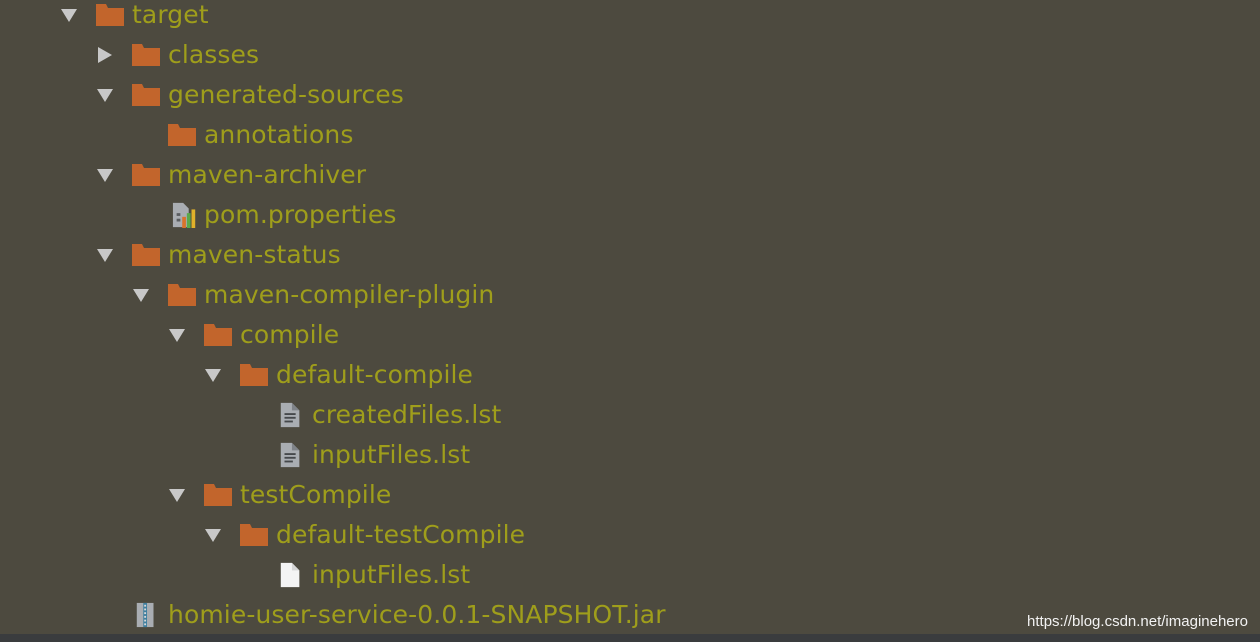 Image resolution: width=1260 pixels, height=642 pixels. Describe the element at coordinates (630, 580) in the screenshot. I see `tree-row-inputfiles-lst-test: inputFiles.lst` at that location.